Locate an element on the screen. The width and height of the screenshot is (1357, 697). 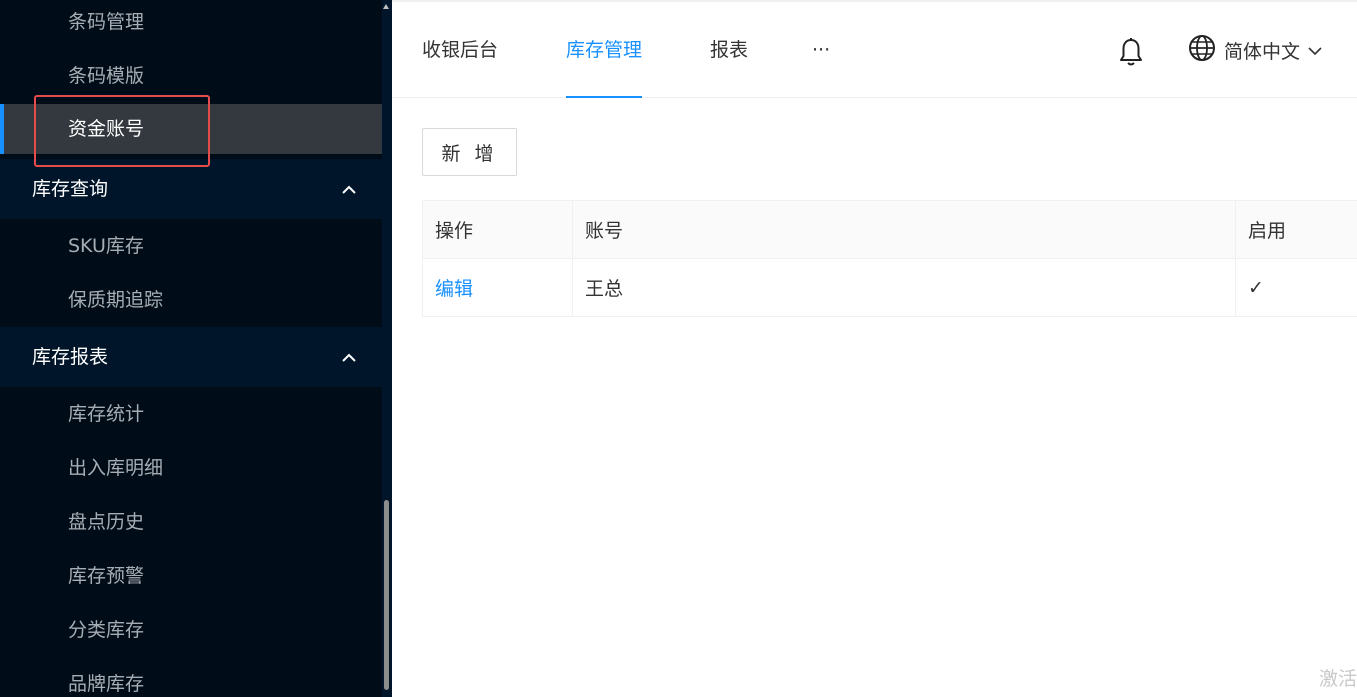
group-title: 库存查询 is located at coordinates (70, 189).